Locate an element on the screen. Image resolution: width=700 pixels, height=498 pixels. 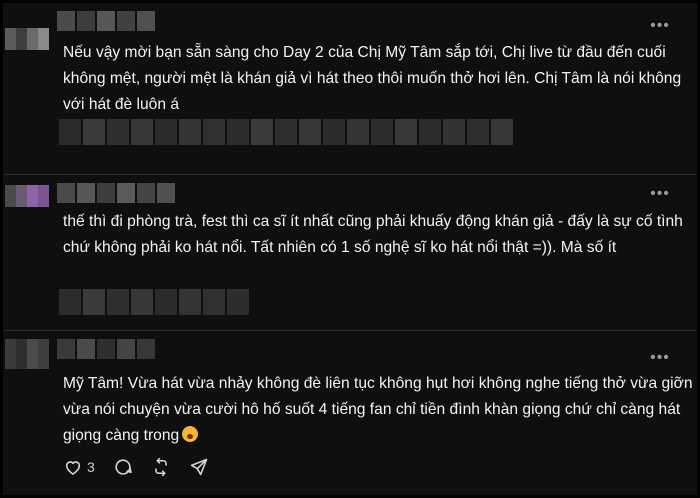
repost-button is located at coordinates (161, 467).